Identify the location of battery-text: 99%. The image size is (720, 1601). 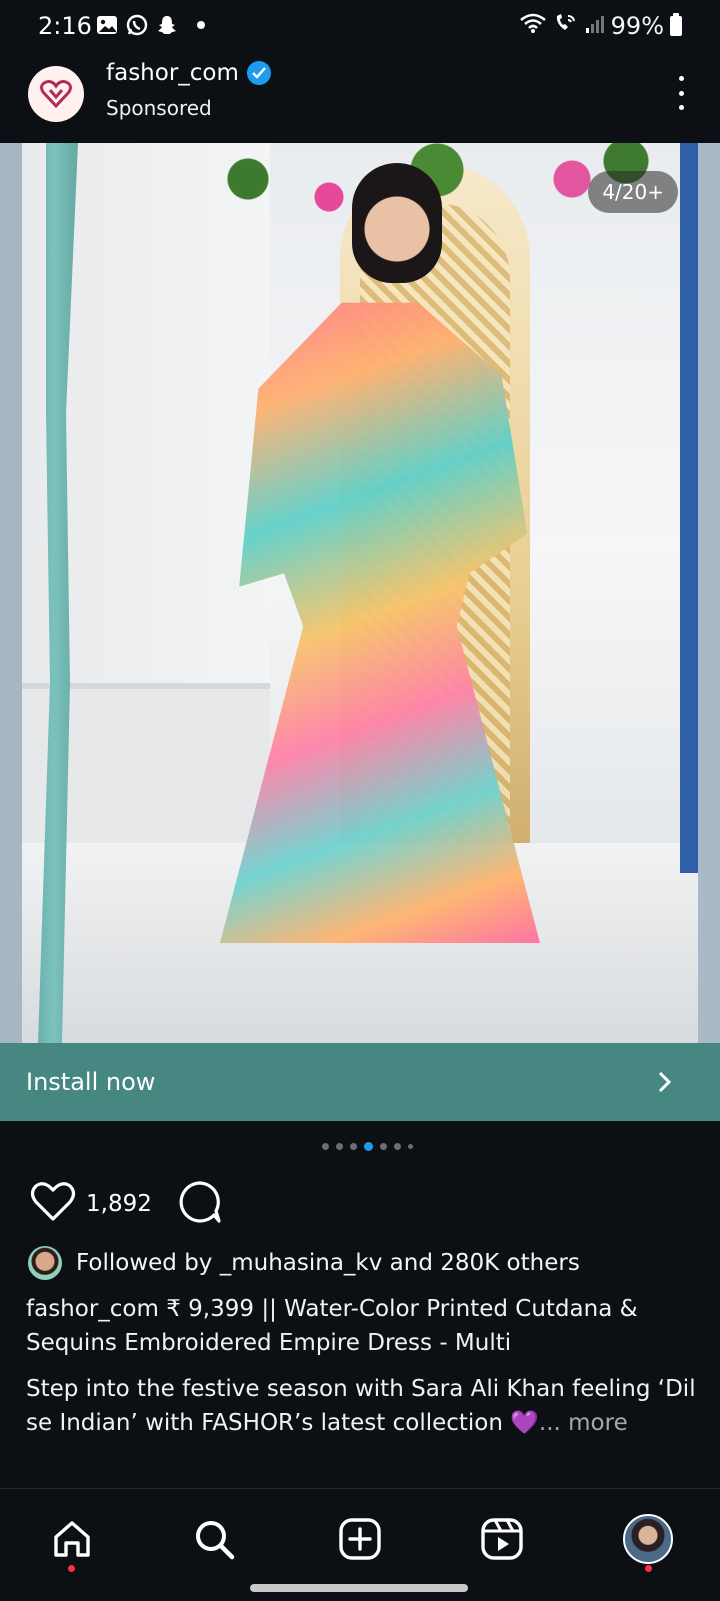
(637, 26).